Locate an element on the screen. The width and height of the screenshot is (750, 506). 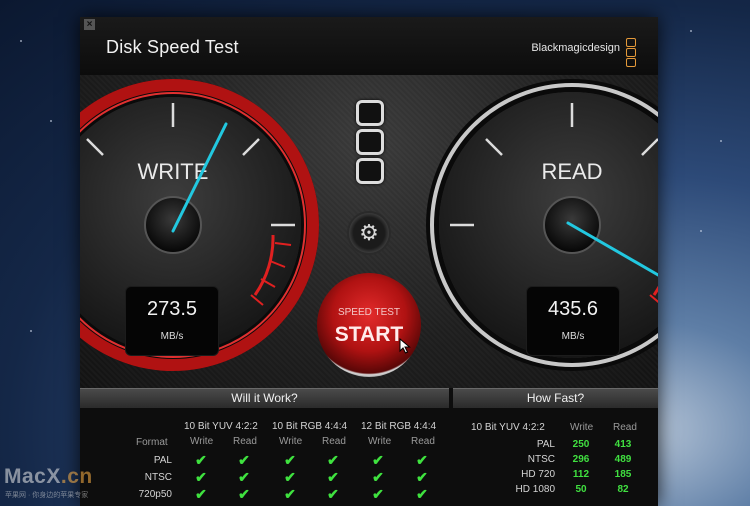
close-button: × is located at coordinates (89, 24).